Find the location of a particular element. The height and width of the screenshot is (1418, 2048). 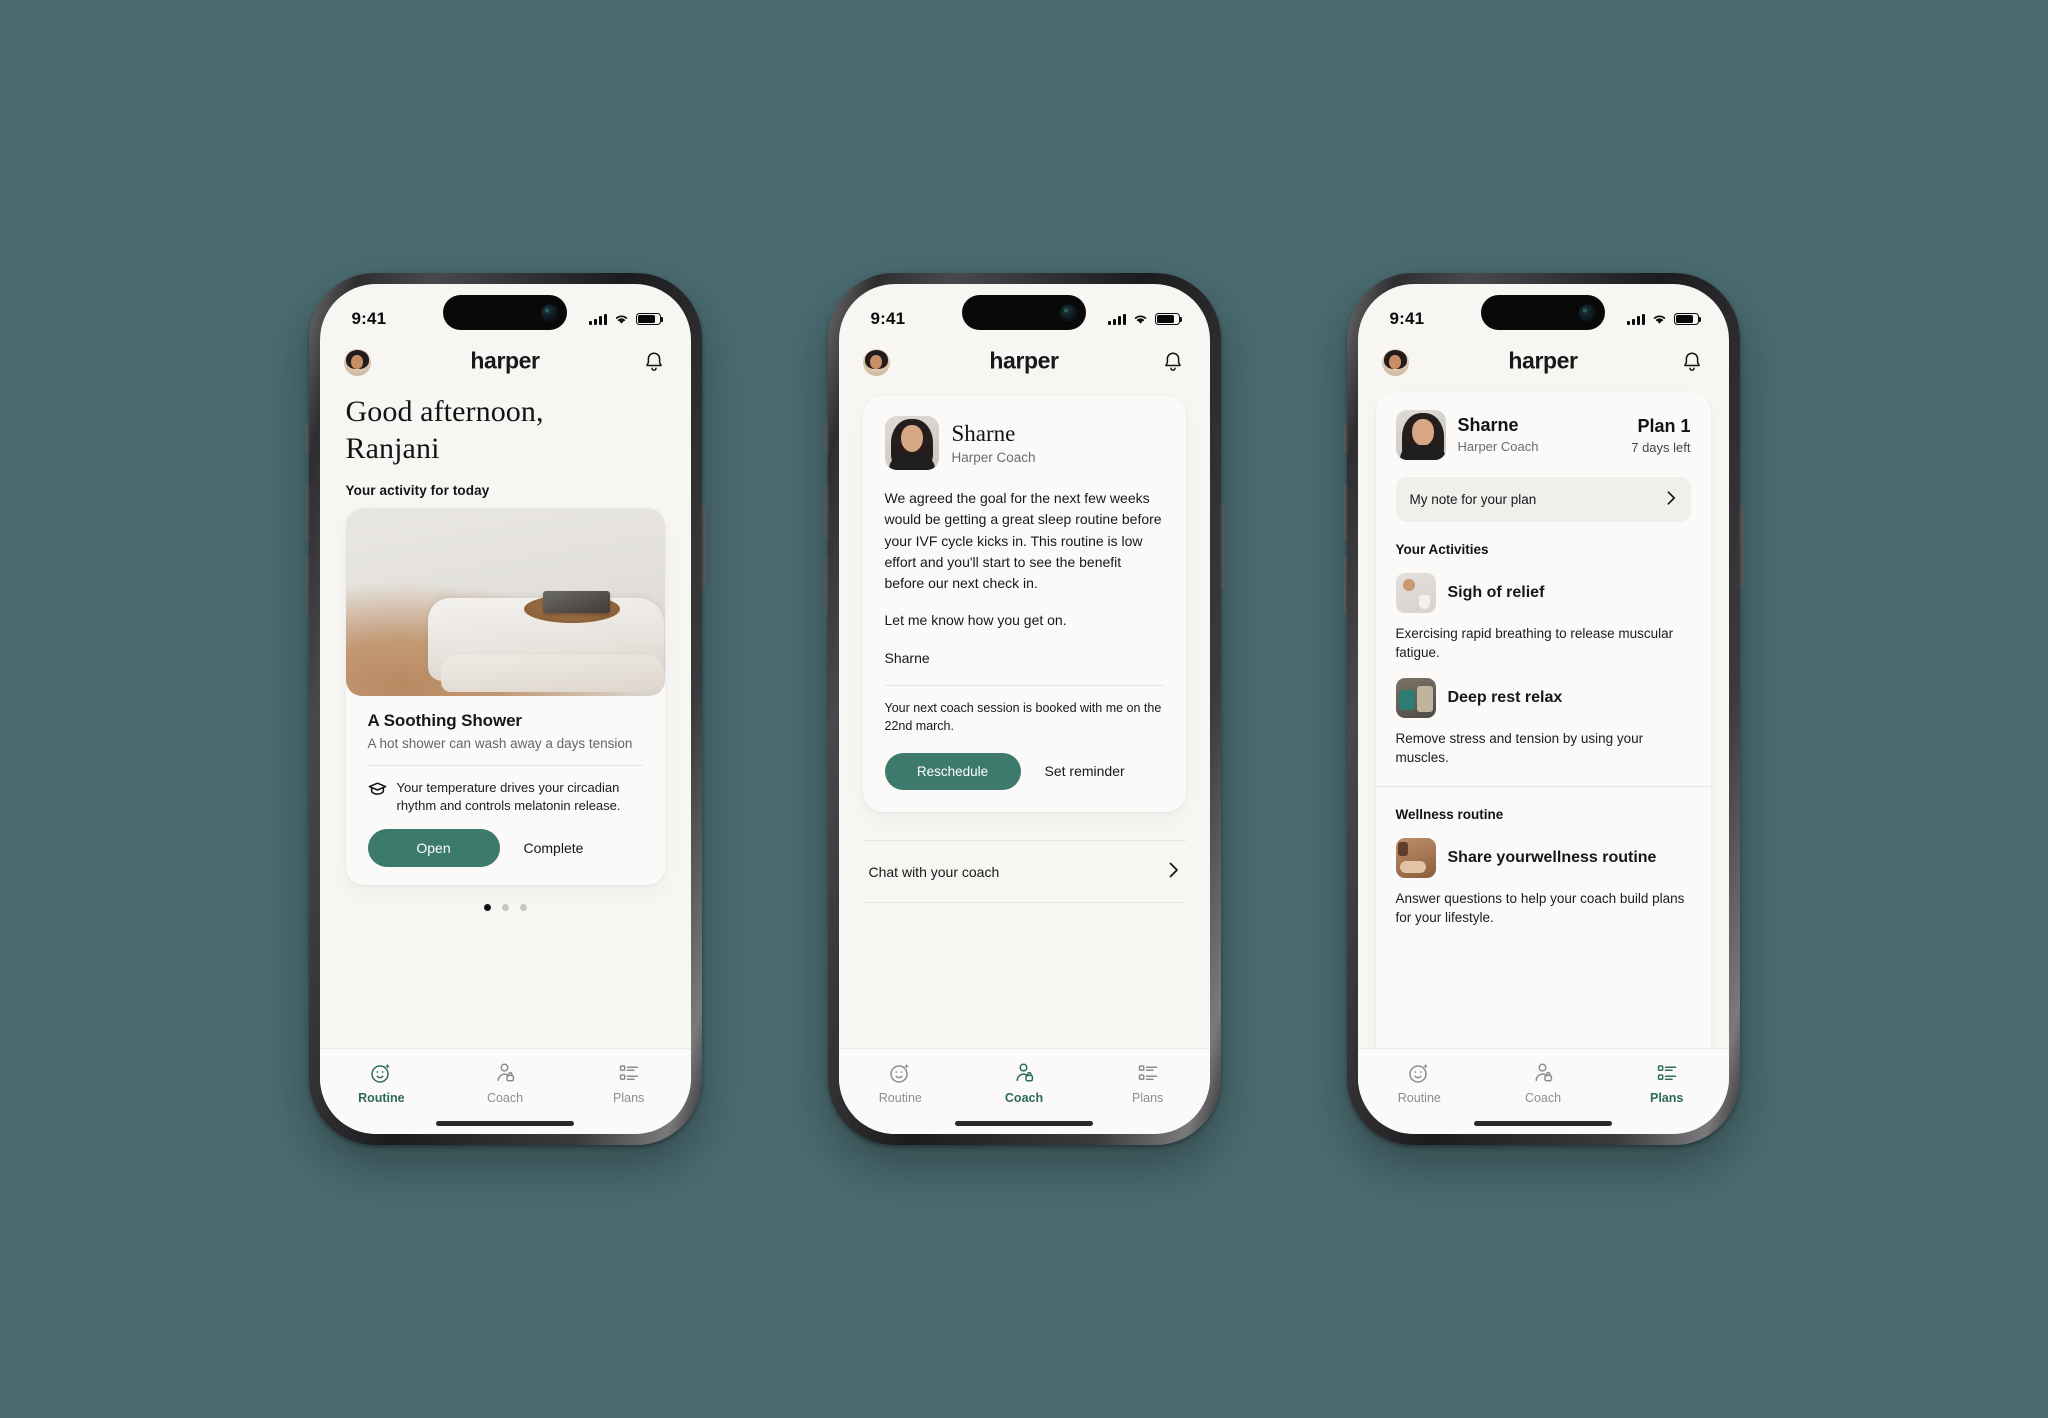

activity-head: Sigh of relief is located at coordinates (1543, 593).